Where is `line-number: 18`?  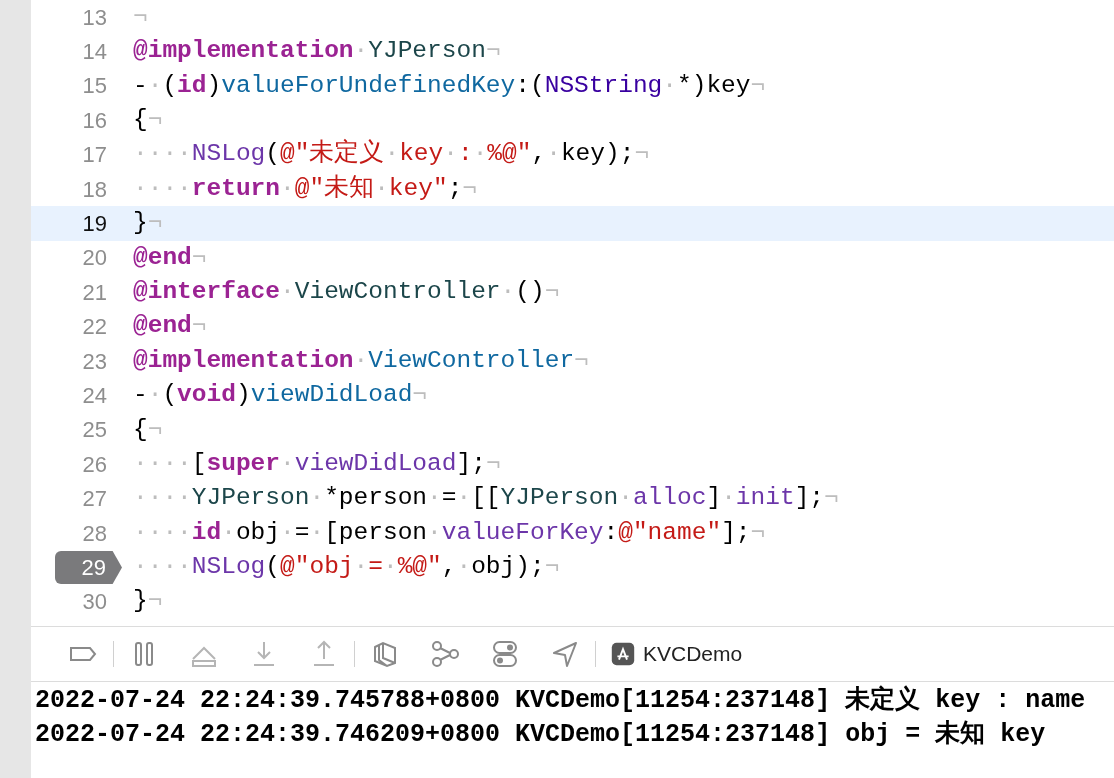 line-number: 18 is located at coordinates (94, 189).